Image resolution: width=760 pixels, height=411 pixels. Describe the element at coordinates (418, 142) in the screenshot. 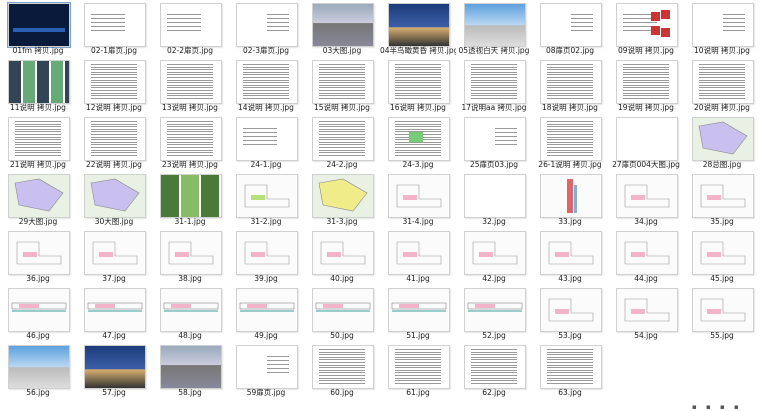

I see `file-thumbnail-item: 24-3.jpg` at that location.